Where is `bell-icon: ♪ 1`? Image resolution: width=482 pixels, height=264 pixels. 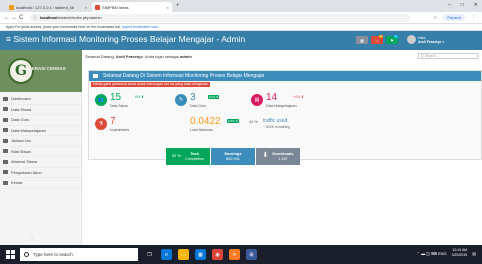 bell-icon: ♪ 1 is located at coordinates (377, 39).